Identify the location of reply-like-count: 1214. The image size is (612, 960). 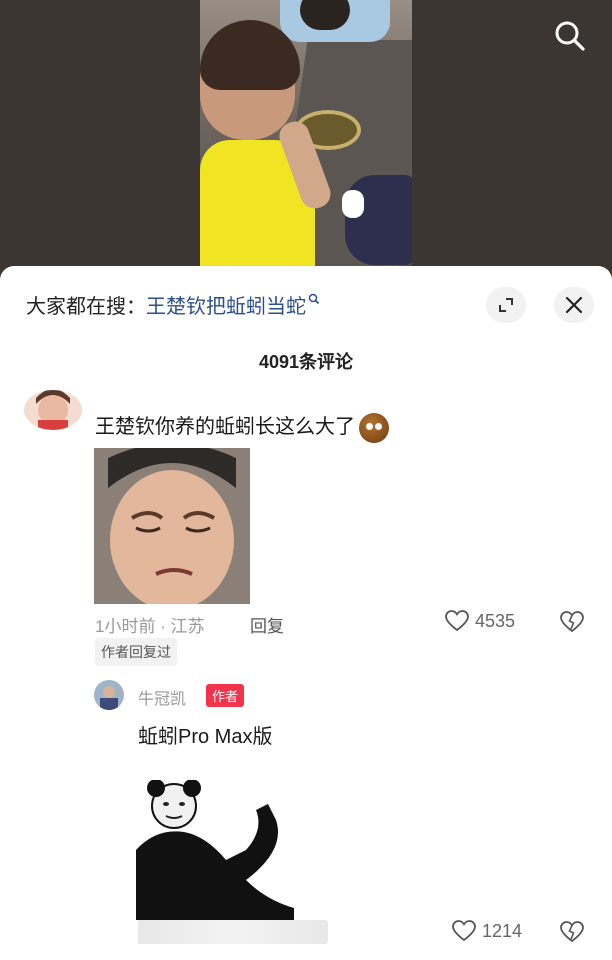
(502, 930).